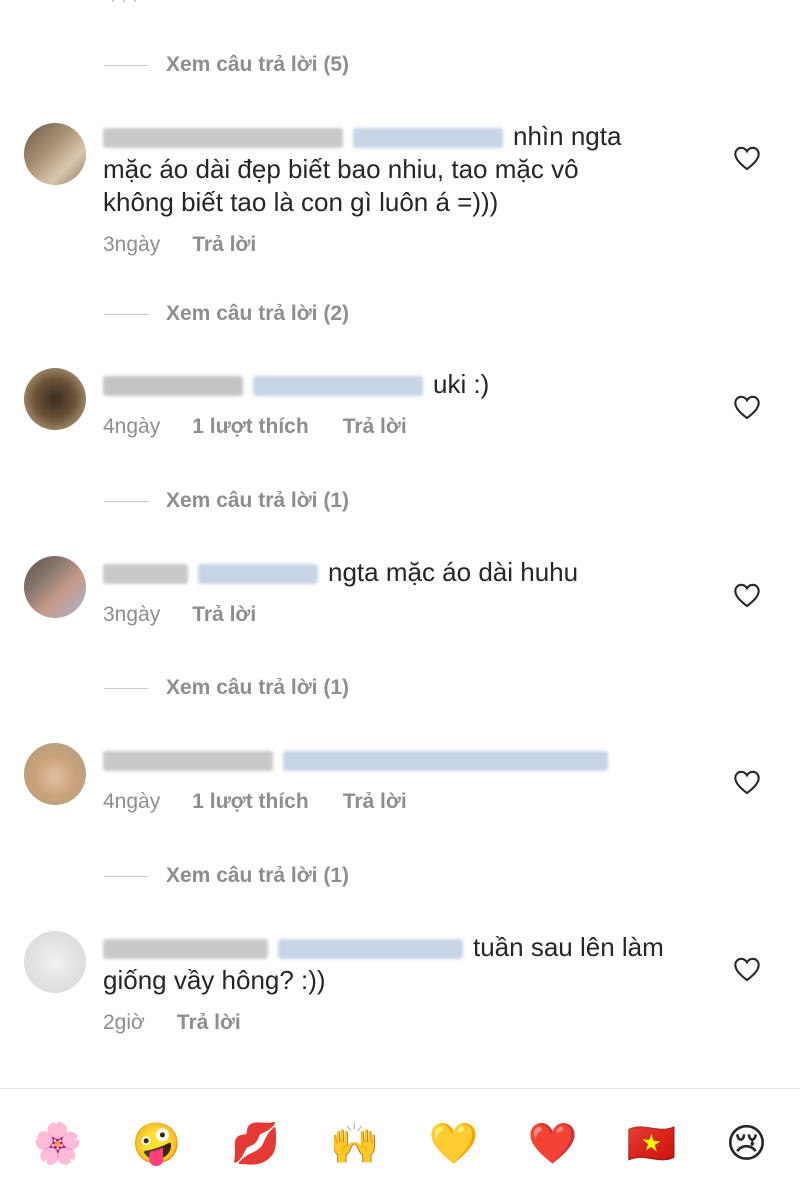  I want to click on view-replies-button: Xem câu trả lời (2), so click(226, 314).